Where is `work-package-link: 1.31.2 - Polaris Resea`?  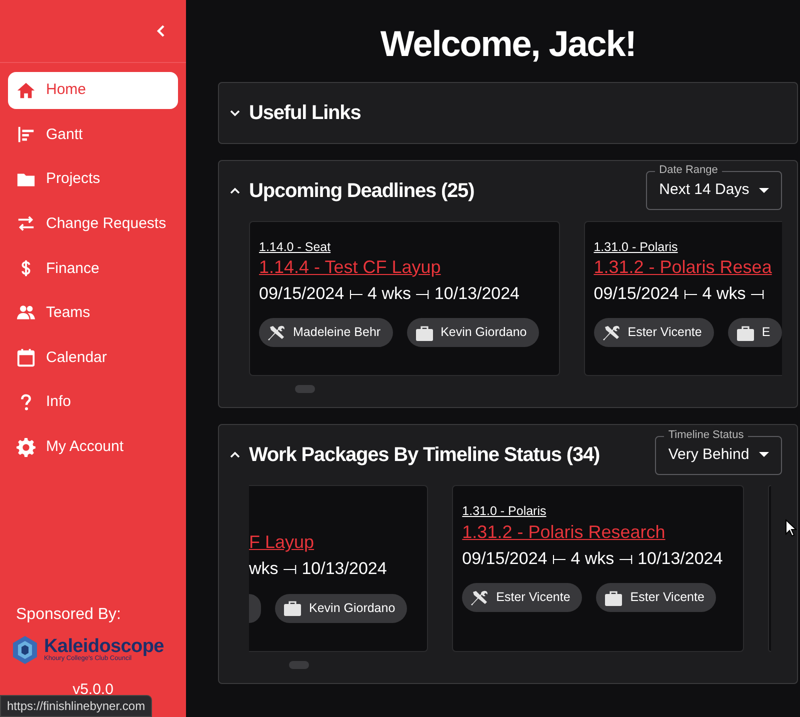
work-package-link: 1.31.2 - Polaris Resea is located at coordinates (683, 267).